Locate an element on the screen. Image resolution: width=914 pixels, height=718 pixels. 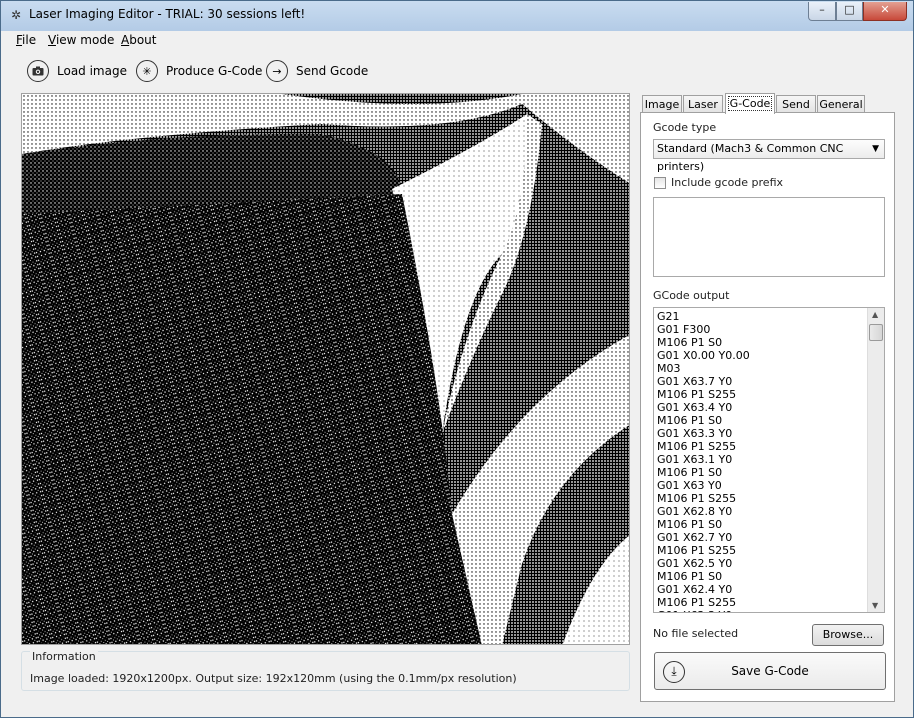
gcode-line: G21 is located at coordinates (668, 316).